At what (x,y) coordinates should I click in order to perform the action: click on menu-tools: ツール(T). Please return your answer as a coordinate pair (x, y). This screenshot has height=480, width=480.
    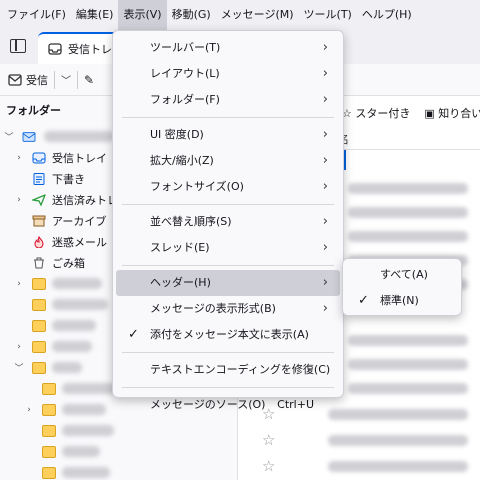
    Looking at the image, I should click on (328, 15).